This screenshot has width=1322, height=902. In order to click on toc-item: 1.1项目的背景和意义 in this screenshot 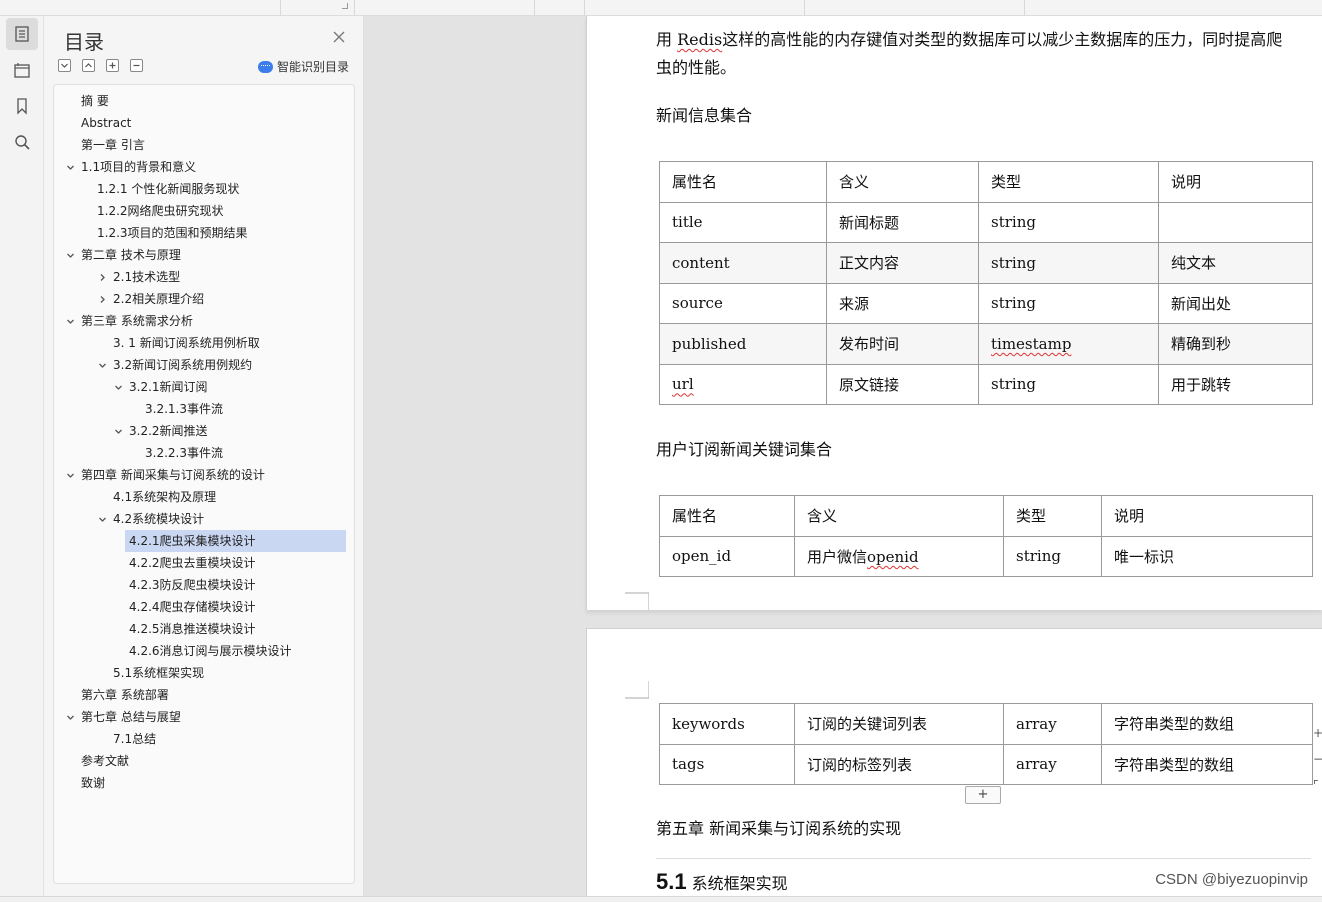, I will do `click(131, 167)`.